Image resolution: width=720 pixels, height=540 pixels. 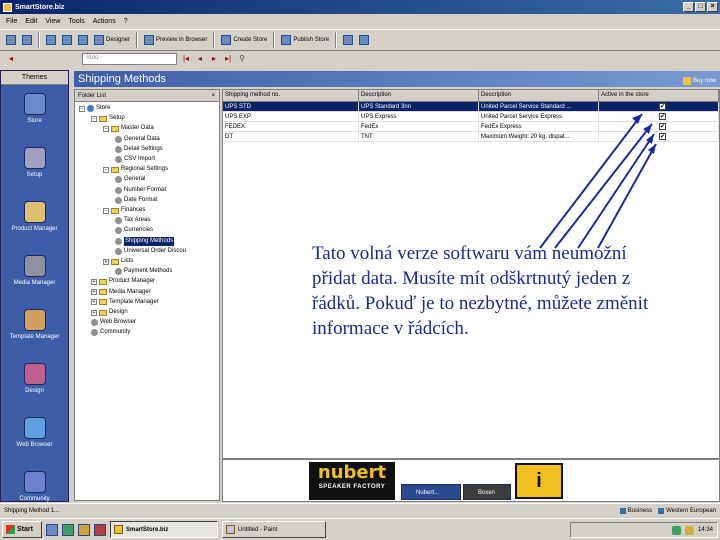 I want to click on designer-button: Designer, so click(x=112, y=40).